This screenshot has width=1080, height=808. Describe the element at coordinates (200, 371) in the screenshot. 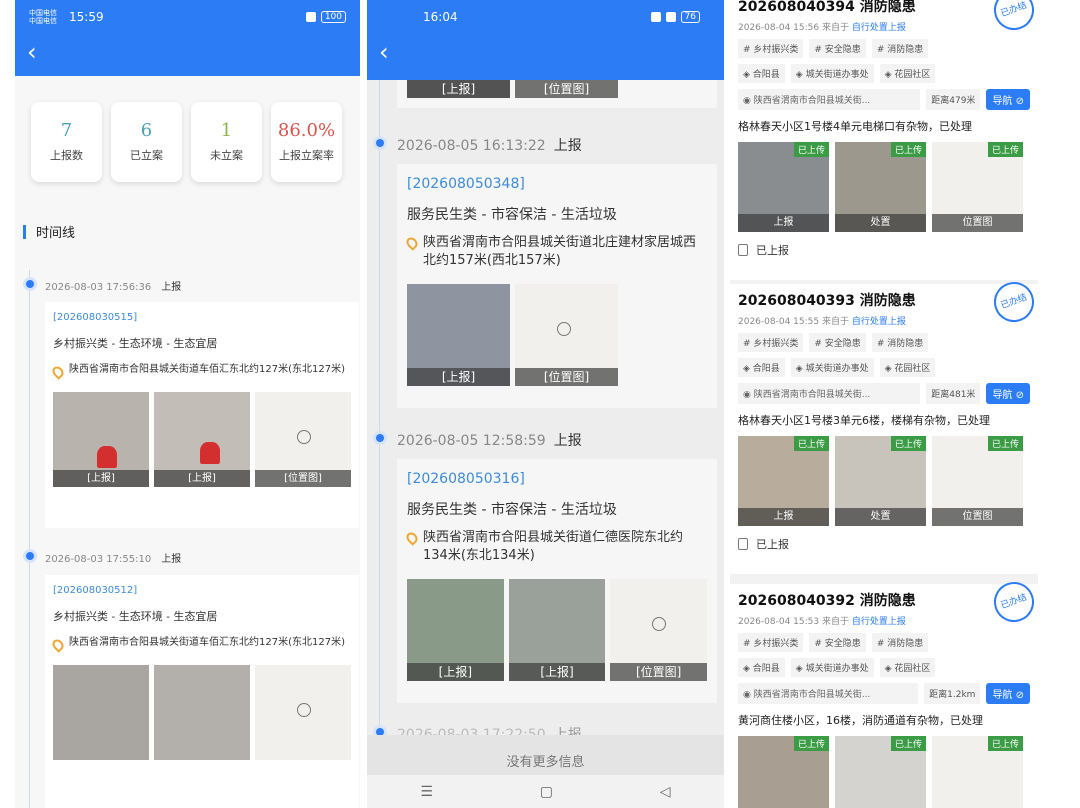

I see `report-address: 陕西省渭南市合阳县城关街道车佰汇东北约127米(东北127米)` at that location.